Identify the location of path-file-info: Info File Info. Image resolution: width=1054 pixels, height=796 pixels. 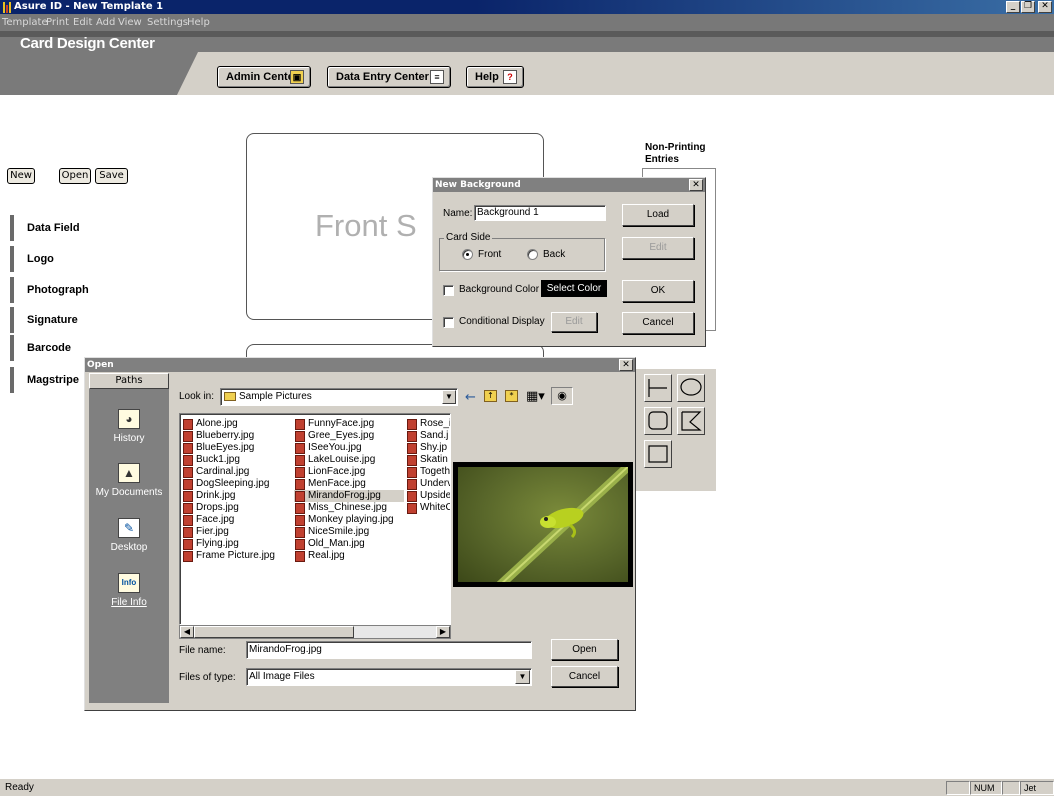
(129, 590).